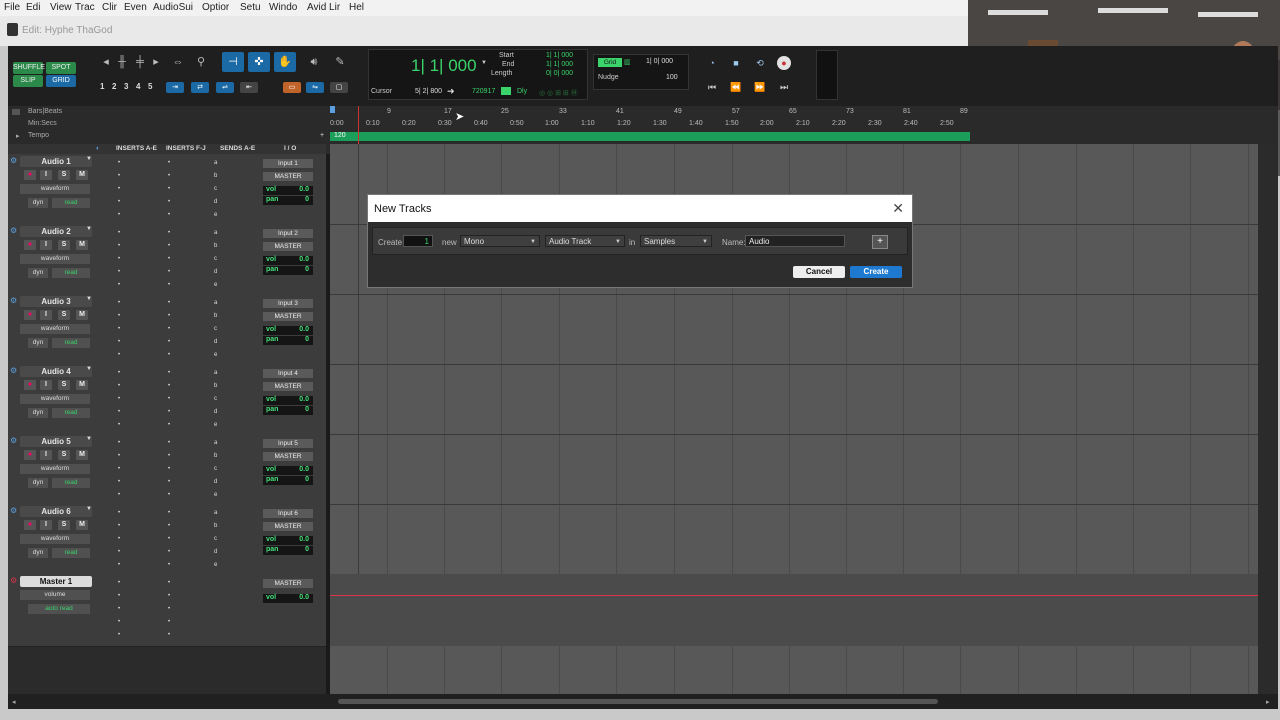 This screenshot has width=1280, height=720. What do you see at coordinates (61, 81) in the screenshot?
I see `grid-mode-button: GRID` at bounding box center [61, 81].